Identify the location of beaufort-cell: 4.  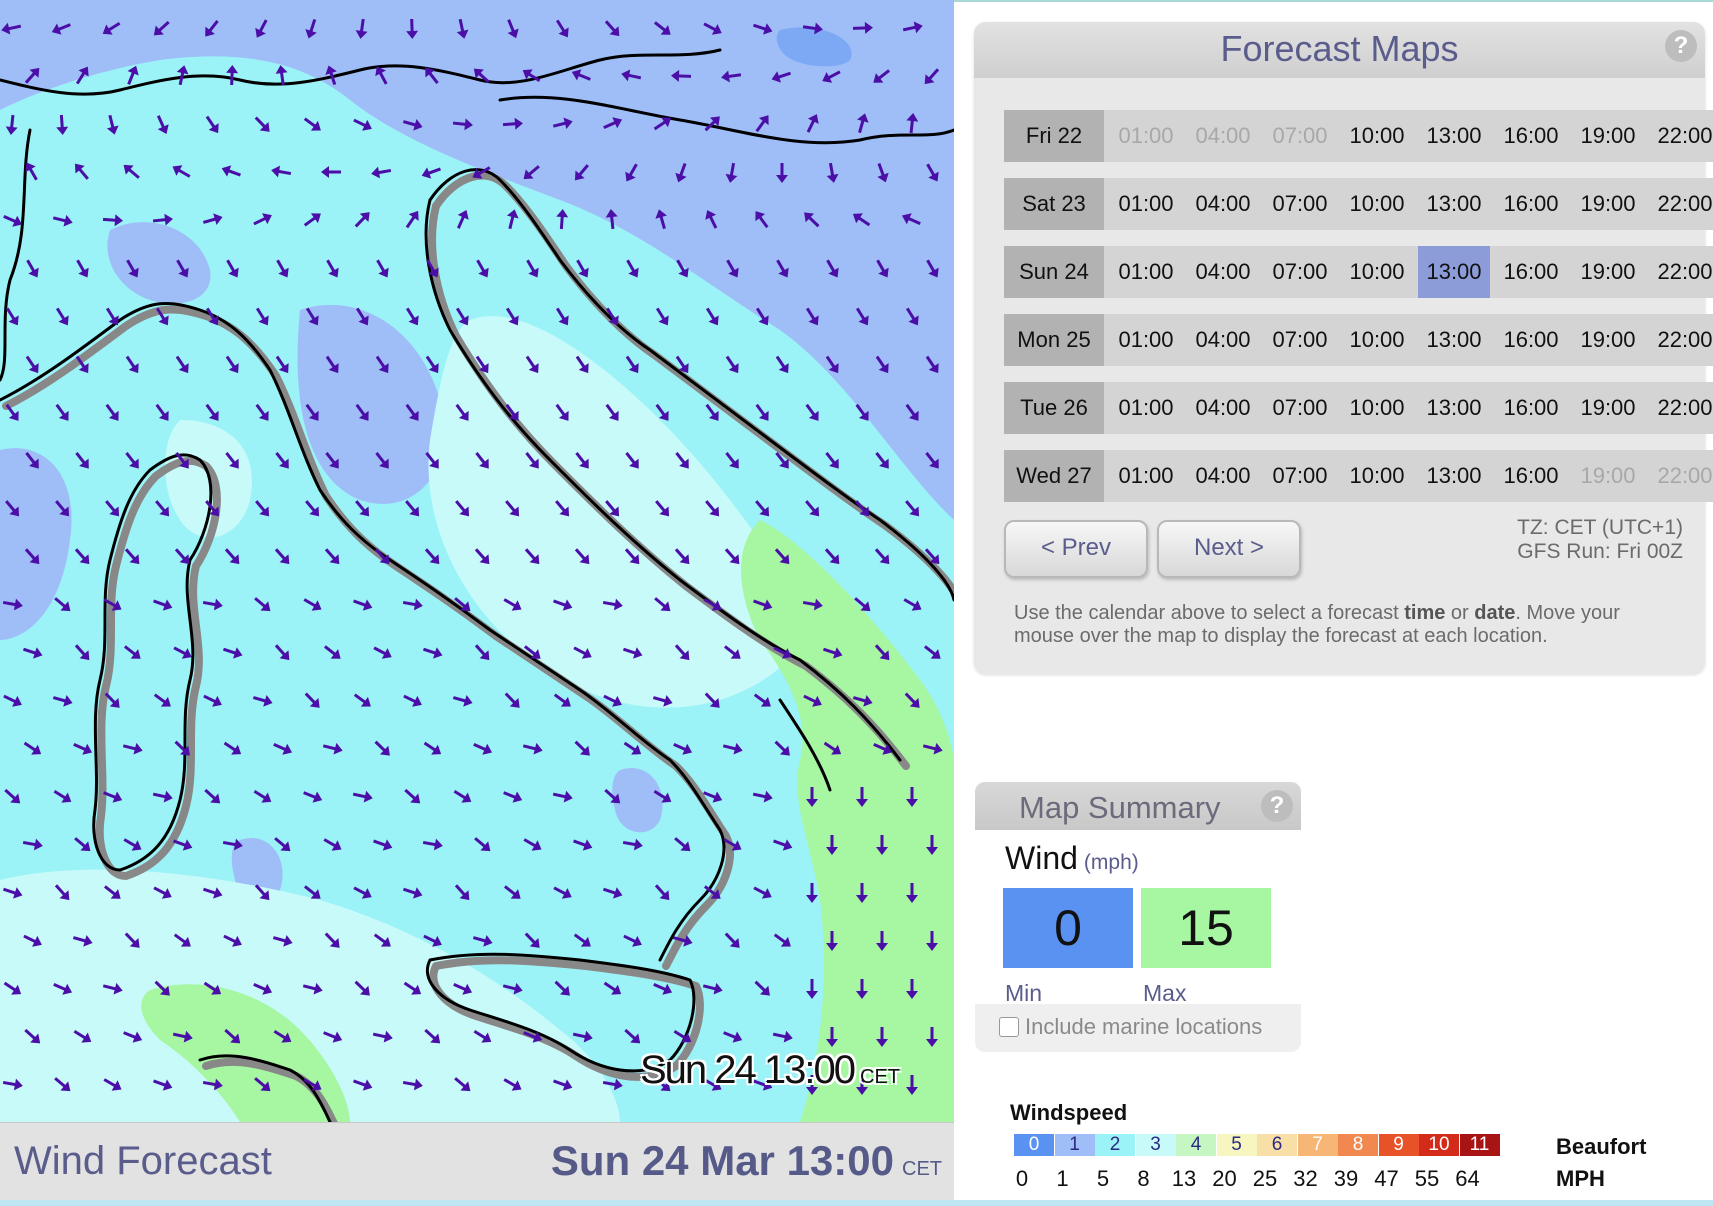
(1196, 1145).